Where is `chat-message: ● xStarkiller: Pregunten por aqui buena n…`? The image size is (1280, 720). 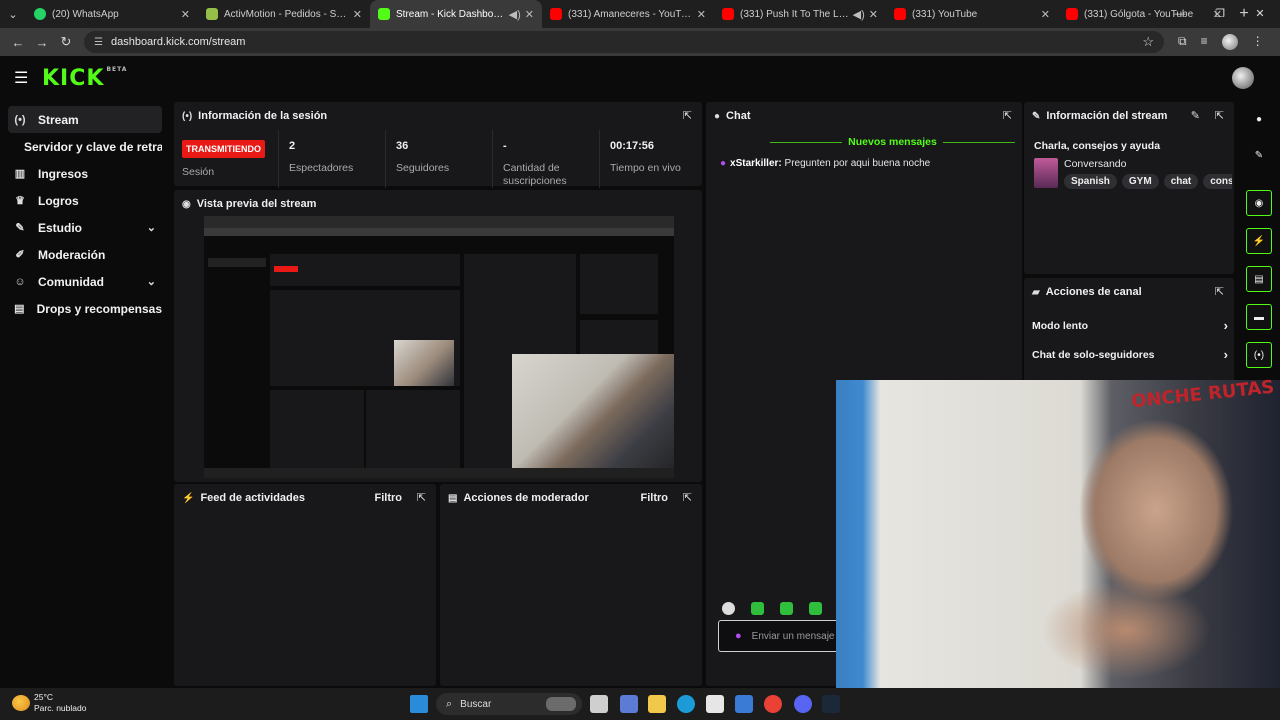
chat-message: ● xStarkiller: Pregunten por aqui buena n… is located at coordinates (825, 163).